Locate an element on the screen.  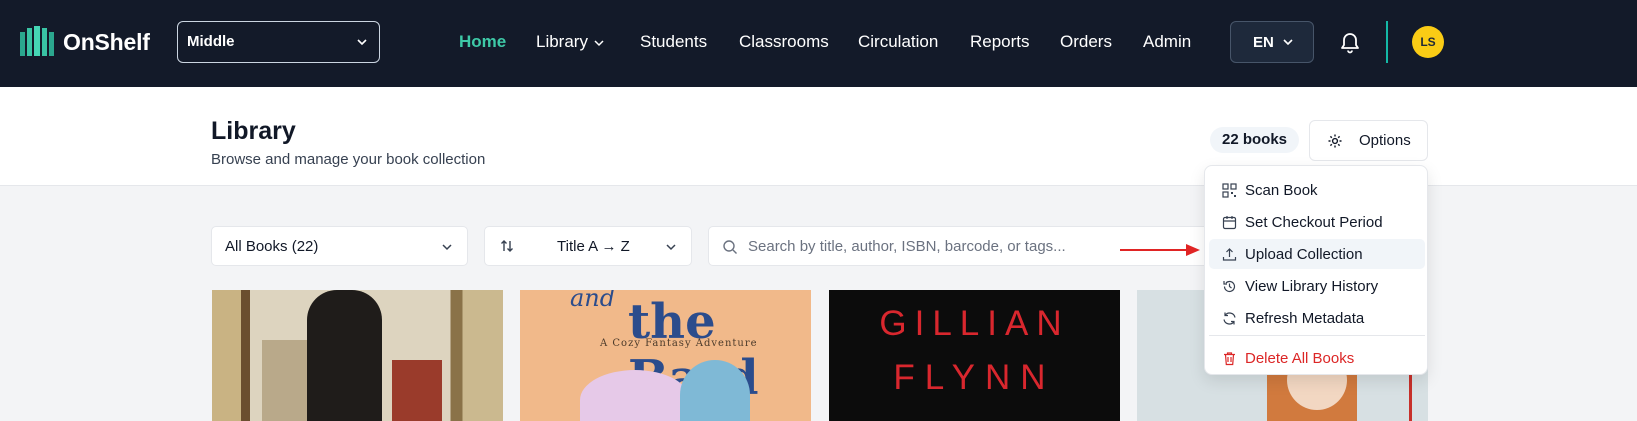
calendar-icon is located at coordinates (1229, 223).